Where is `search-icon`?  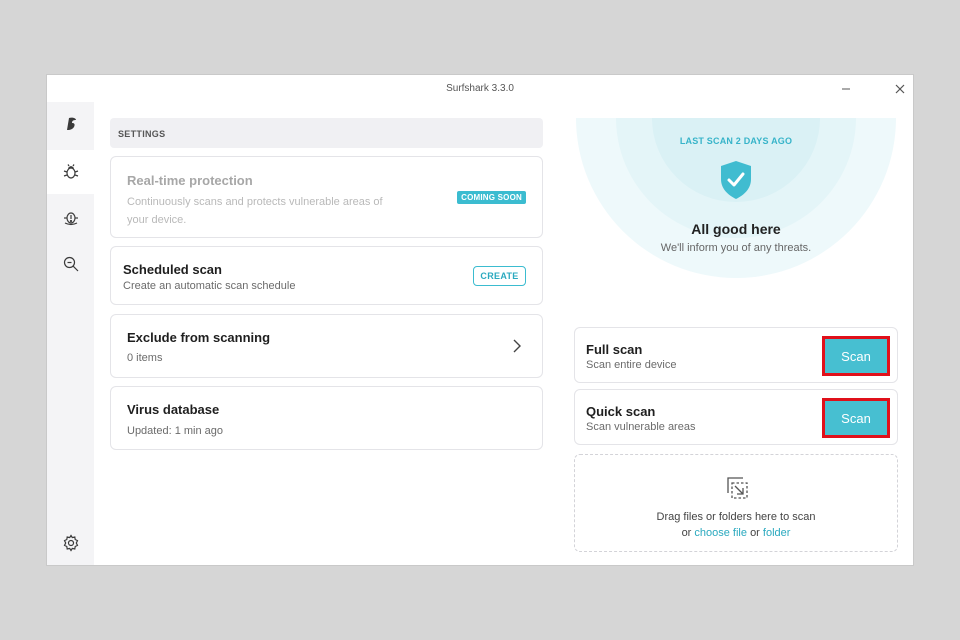
search-icon is located at coordinates (70, 264).